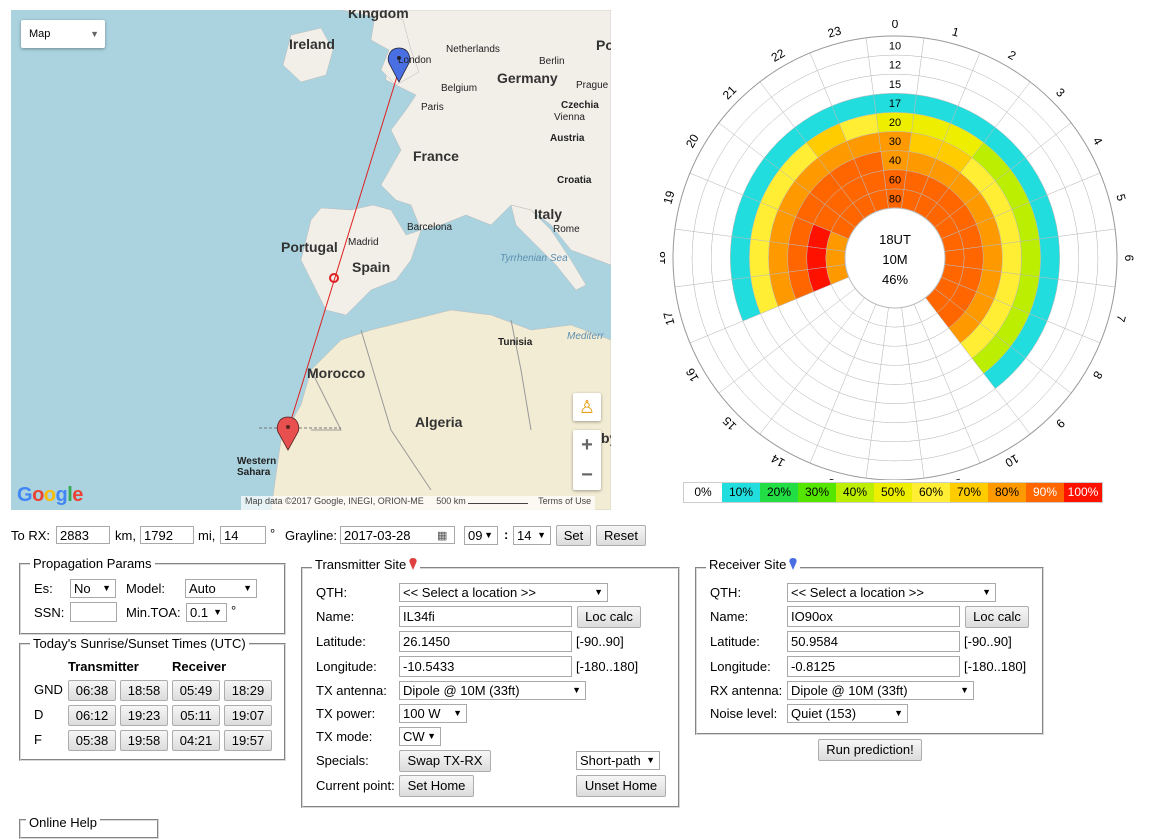  Describe the element at coordinates (144, 715) in the screenshot. I see `sun-time-button: 19:23` at that location.